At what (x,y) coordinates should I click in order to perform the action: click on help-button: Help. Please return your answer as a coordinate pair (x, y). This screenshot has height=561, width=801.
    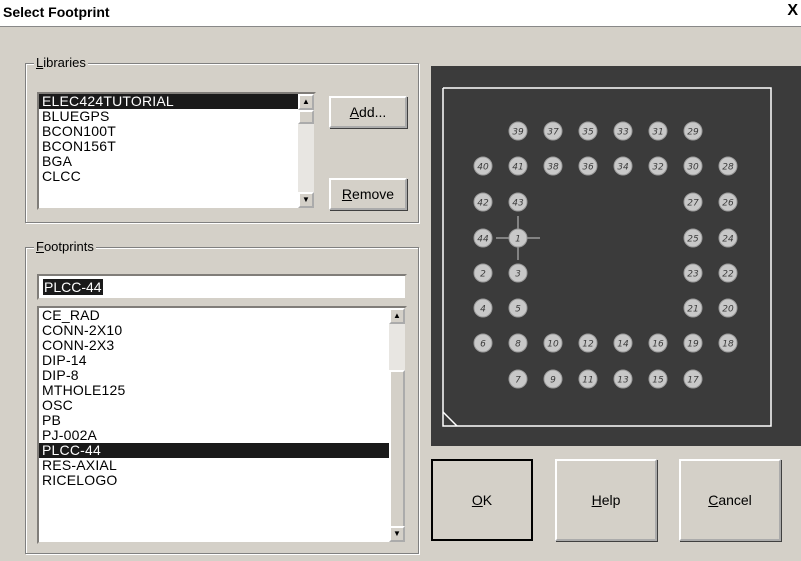
    Looking at the image, I should click on (606, 500).